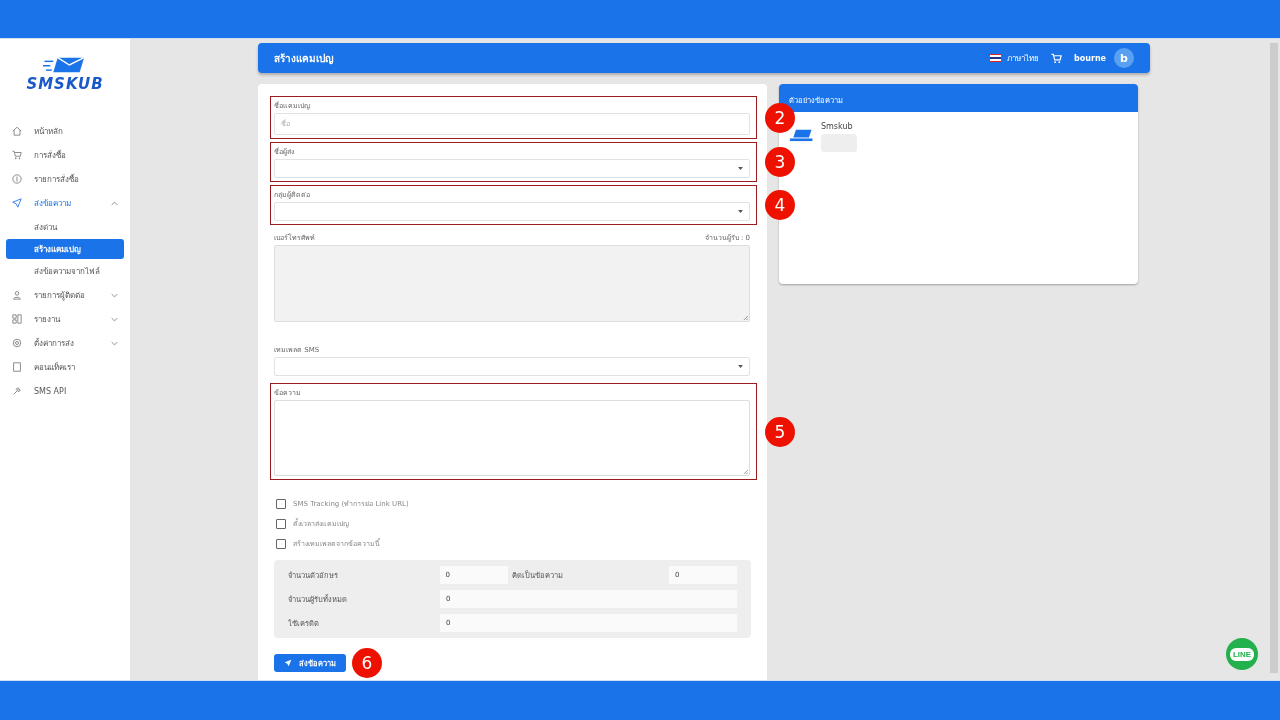 This screenshot has height=720, width=1280. I want to click on sidebar-item: รายงาน, so click(65, 319).